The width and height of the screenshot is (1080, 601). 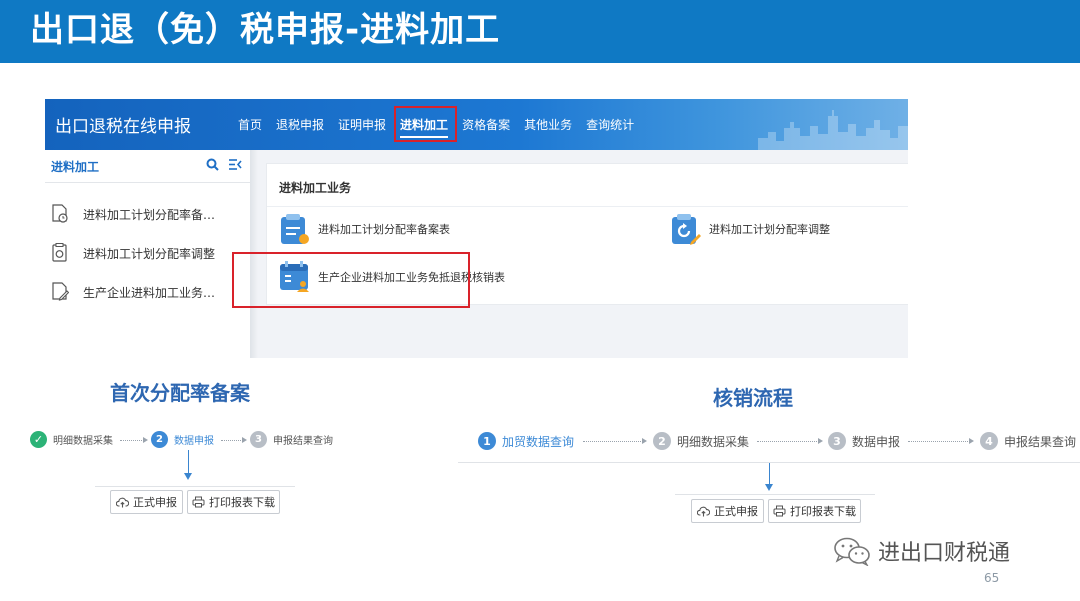 I want to click on form-doc-icon, so click(x=295, y=229).